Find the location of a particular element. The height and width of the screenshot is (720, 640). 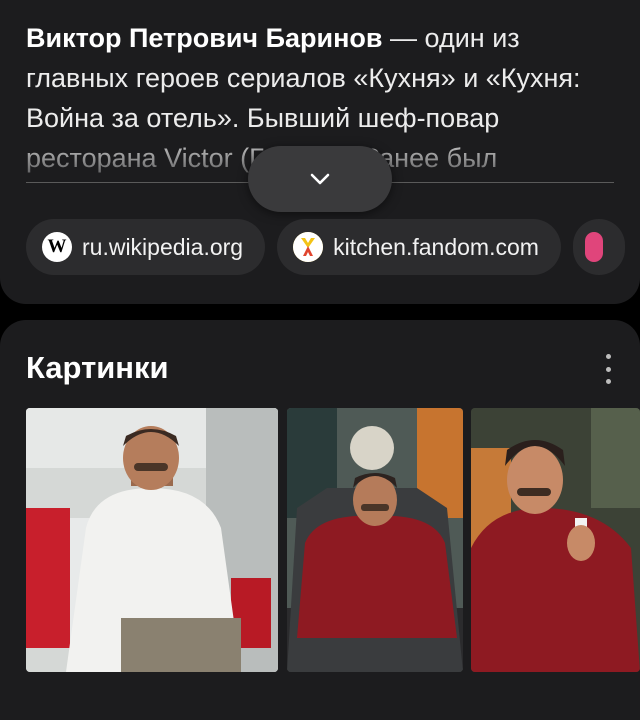

source-label: ru.wikipedia.org is located at coordinates (163, 246).